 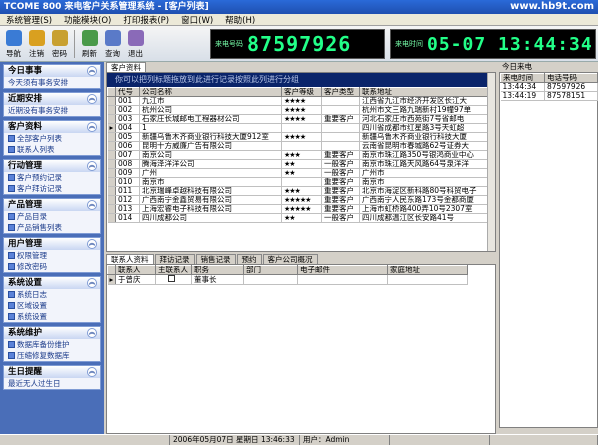 I want to click on table-cell: 新疆乌鲁木齐商业银行科技大厦912室, so click(x=210, y=137).